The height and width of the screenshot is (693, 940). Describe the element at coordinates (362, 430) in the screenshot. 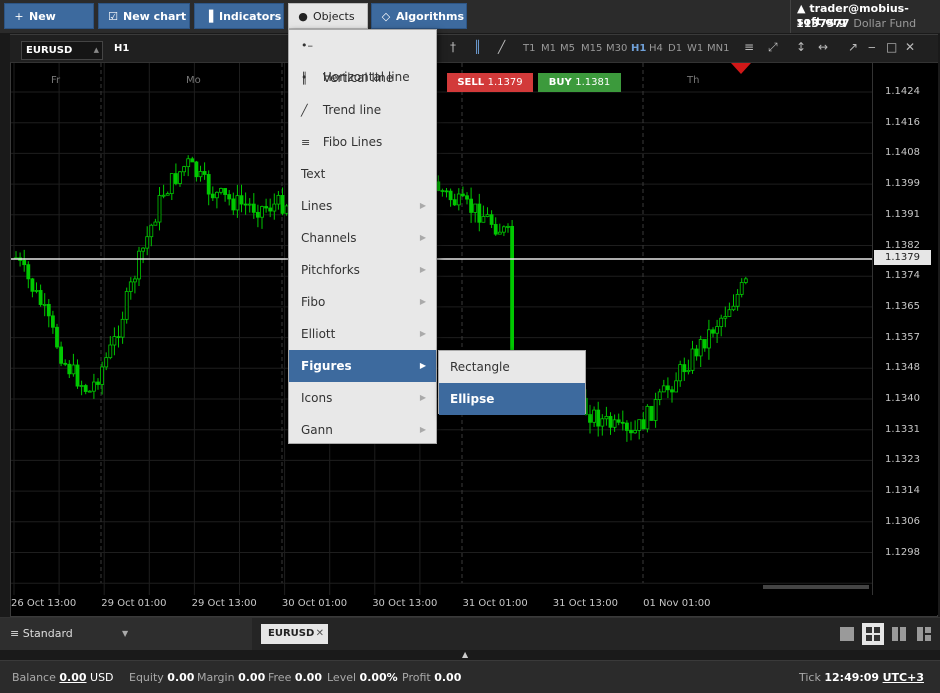

I see `menu-item-gann: Gann ▶` at that location.